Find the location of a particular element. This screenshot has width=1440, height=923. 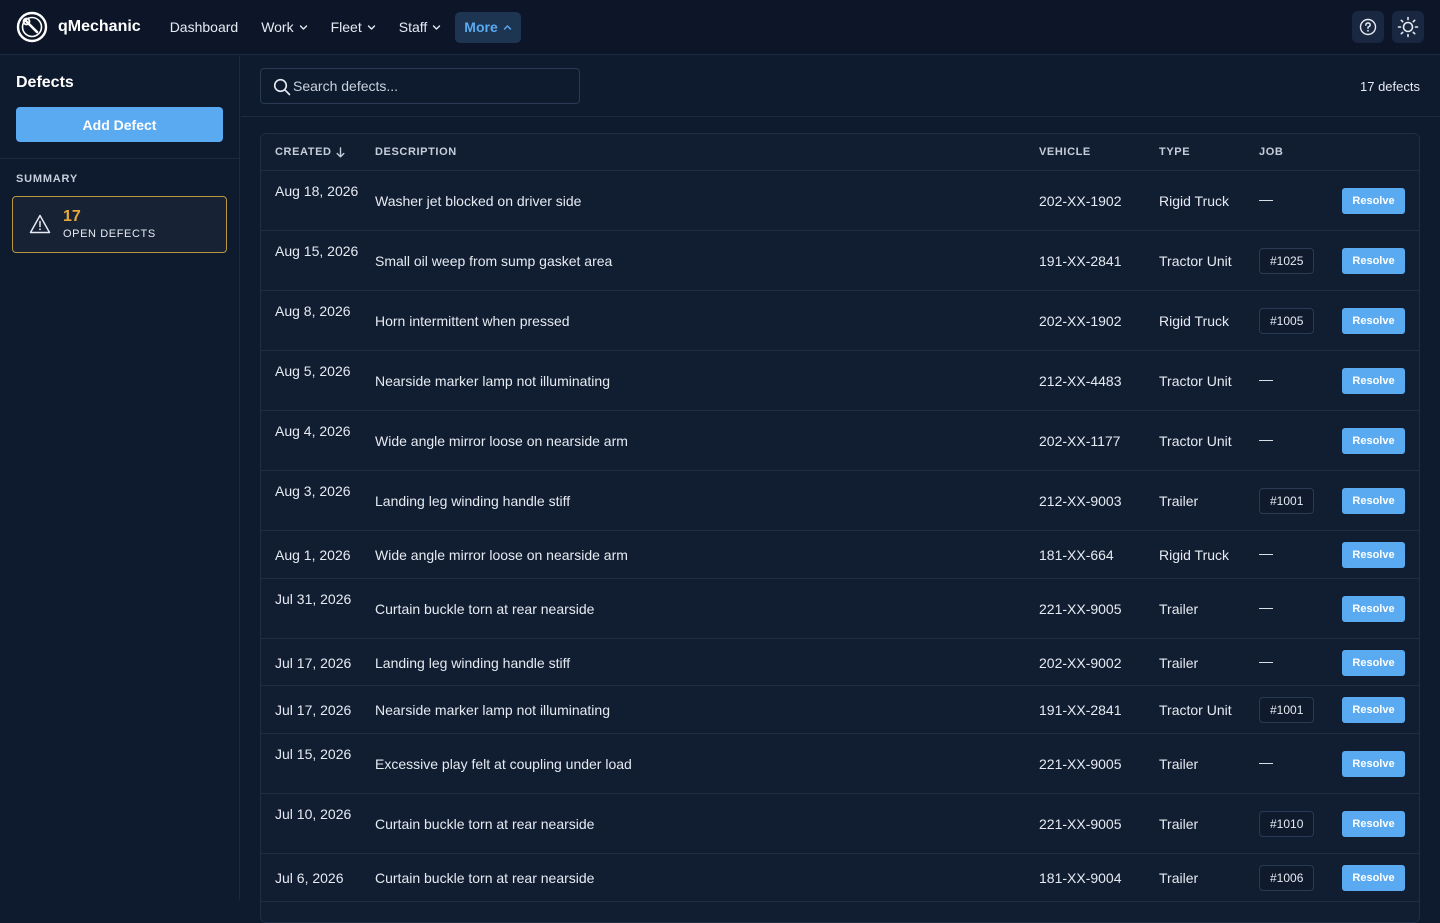

job-link-badge: #1006 is located at coordinates (1287, 878).